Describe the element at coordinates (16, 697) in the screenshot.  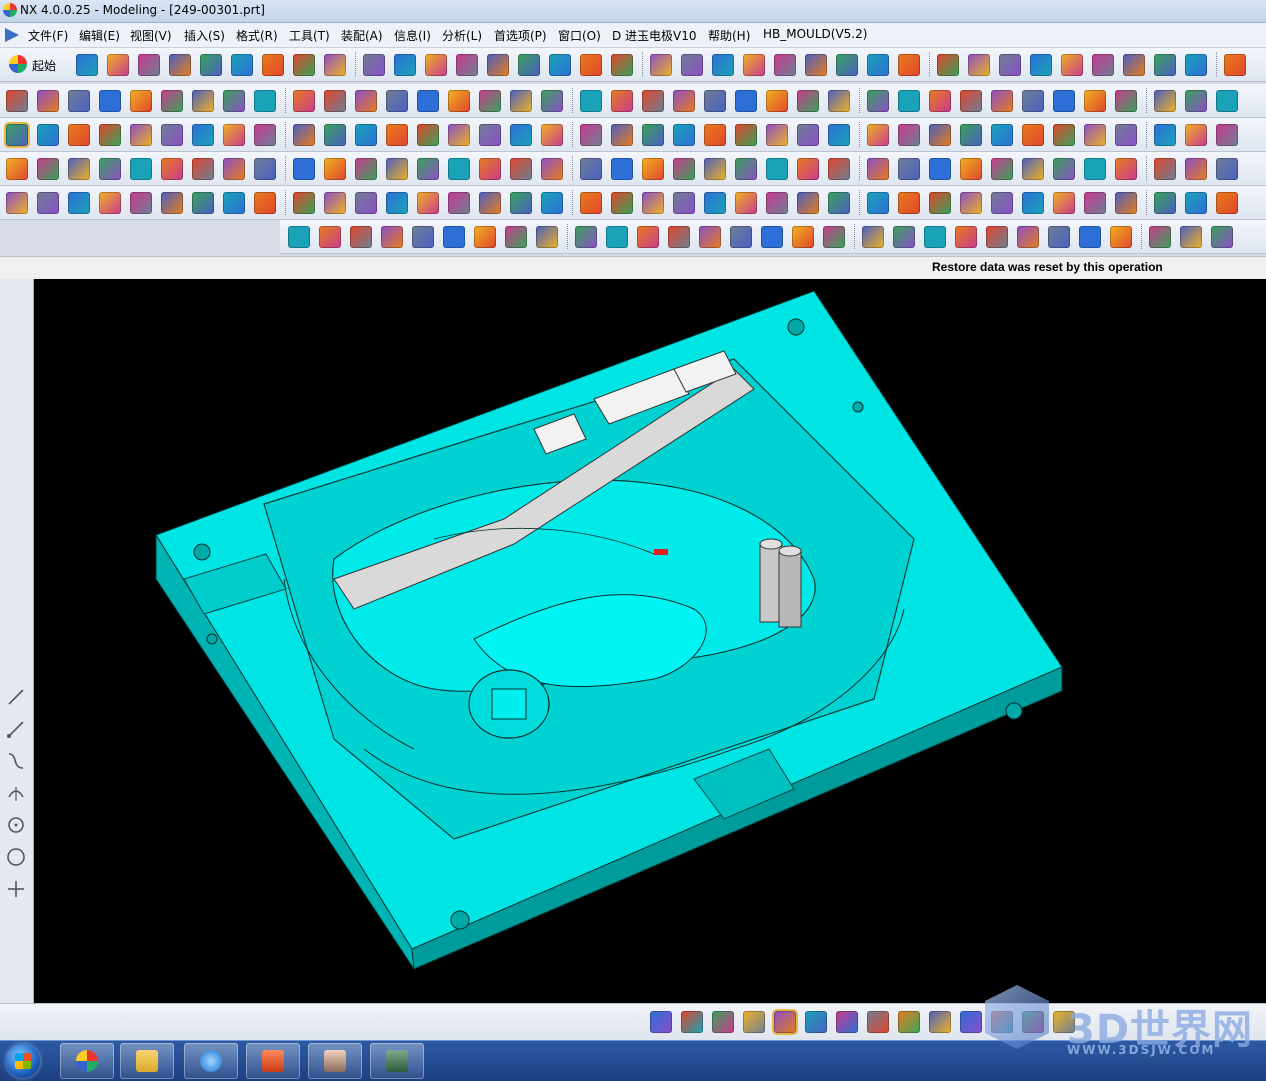
I see `line-tool-icon` at that location.